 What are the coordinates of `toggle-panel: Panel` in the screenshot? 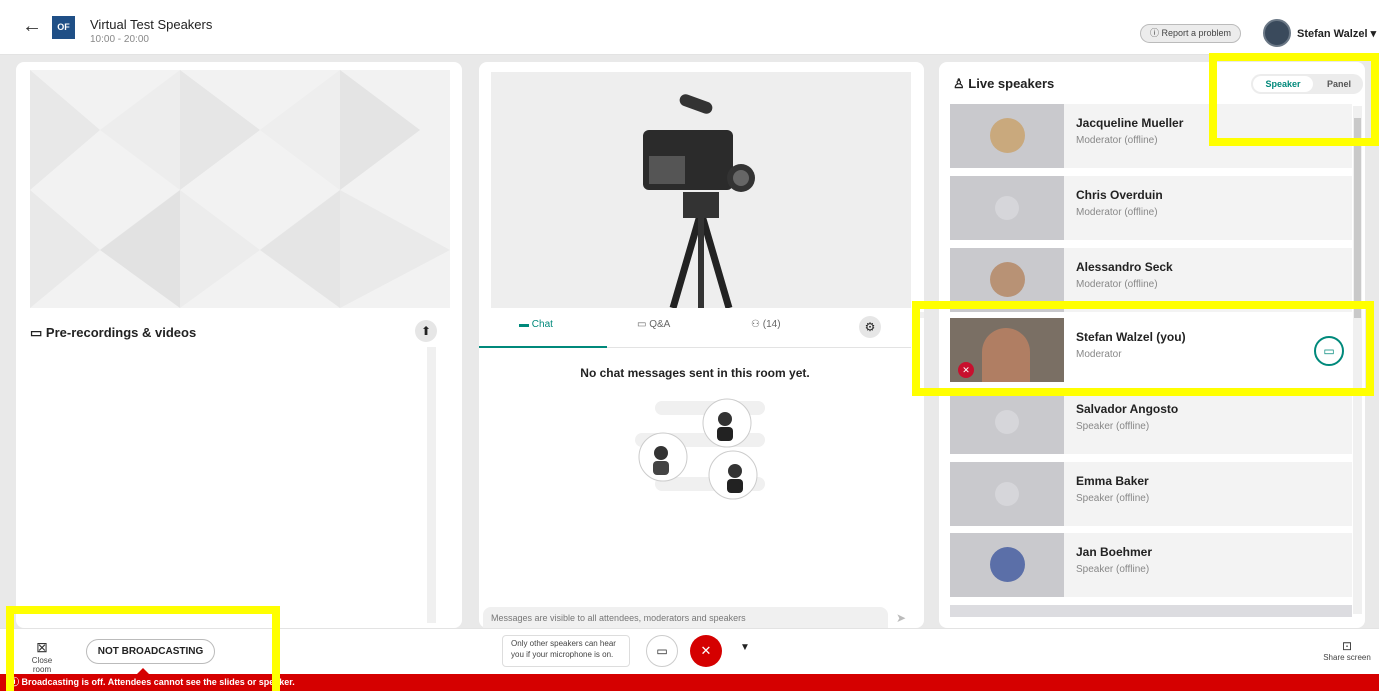 It's located at (1339, 84).